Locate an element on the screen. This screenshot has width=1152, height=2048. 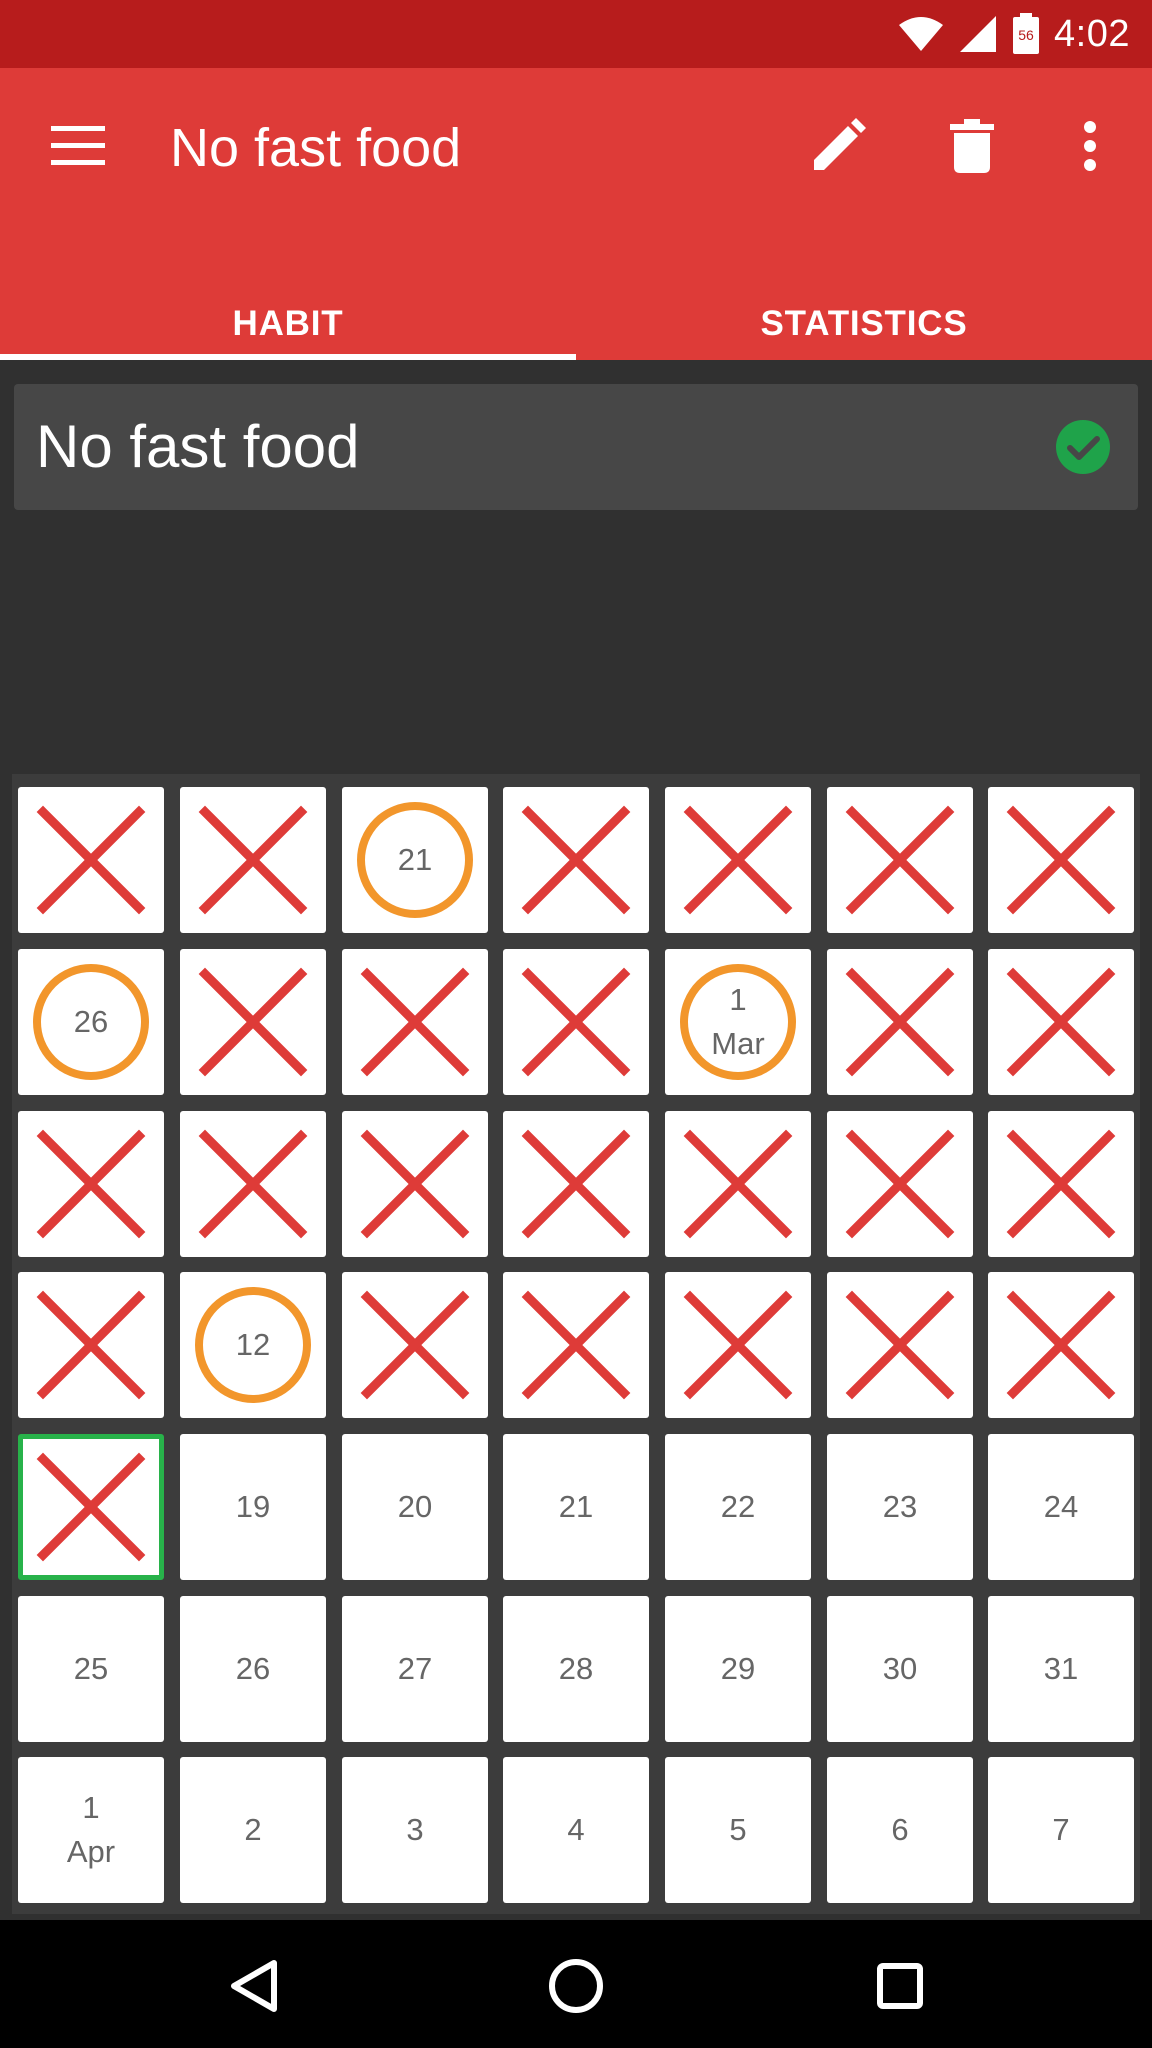
battery-level: 56 is located at coordinates (1026, 35).